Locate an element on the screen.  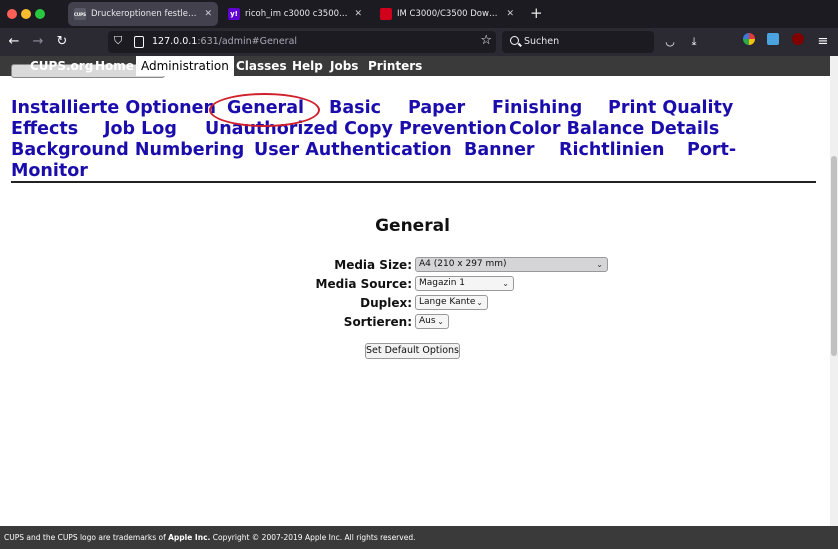
url-text: 127.0.0.1:631/admin#General is located at coordinates (224, 41).